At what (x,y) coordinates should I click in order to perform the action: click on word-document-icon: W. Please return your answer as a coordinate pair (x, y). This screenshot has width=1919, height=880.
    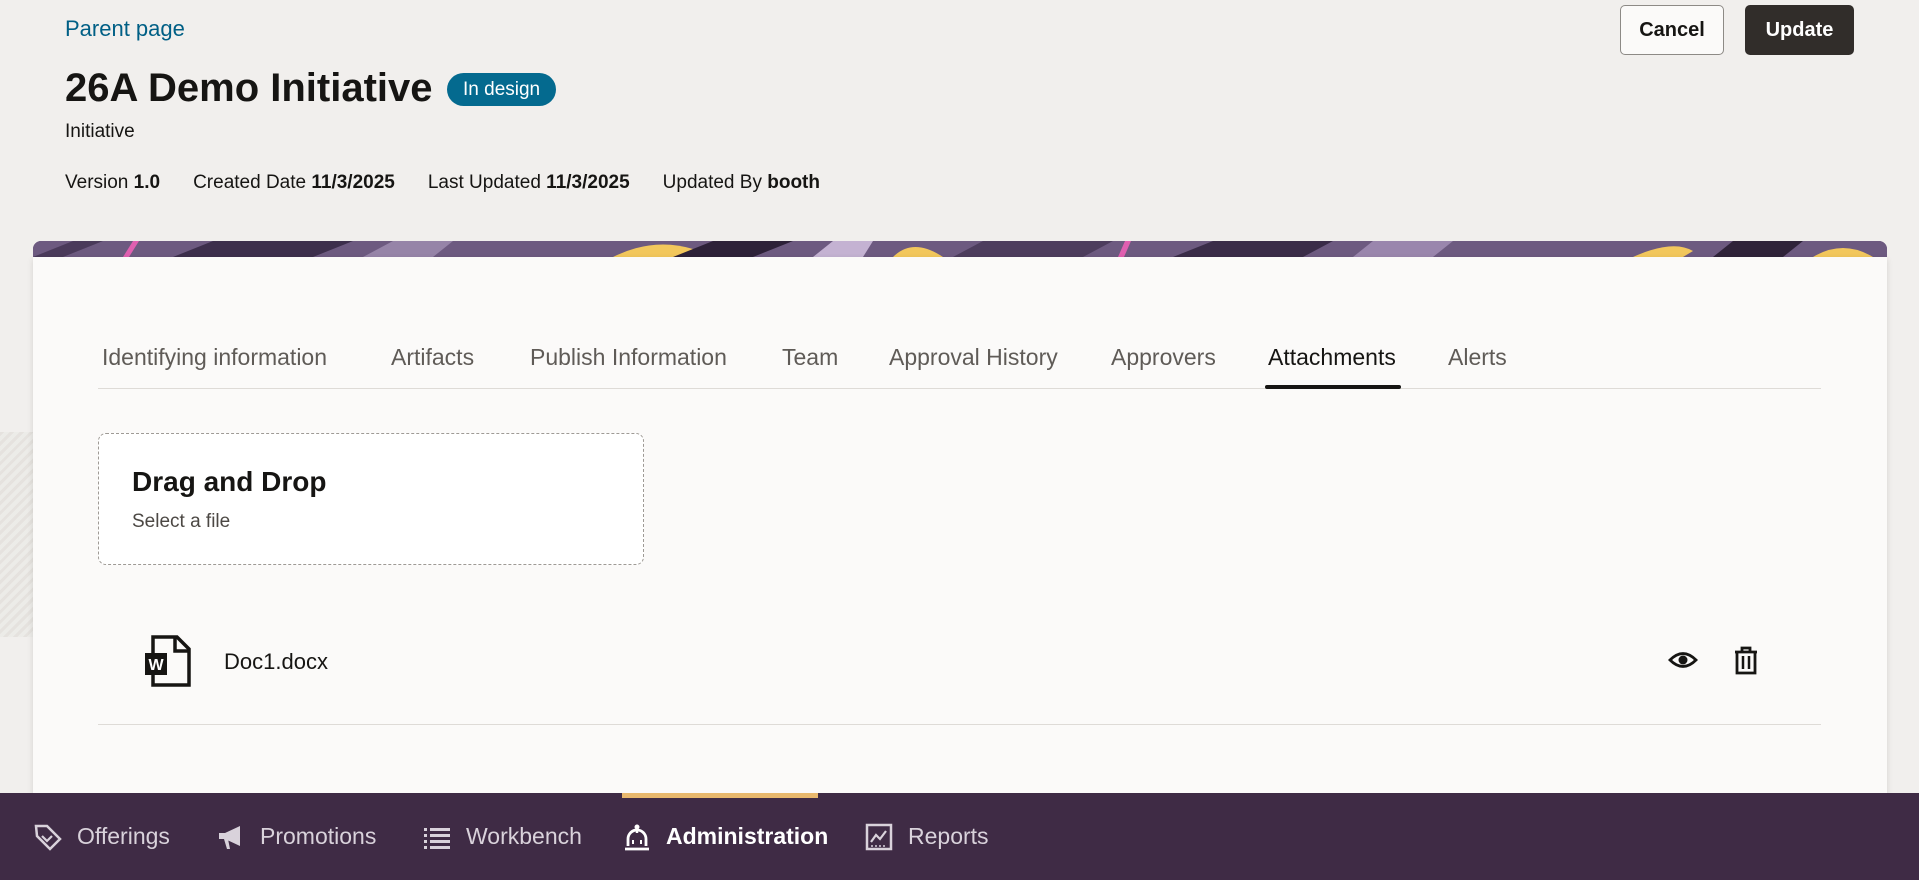
    Looking at the image, I should click on (168, 661).